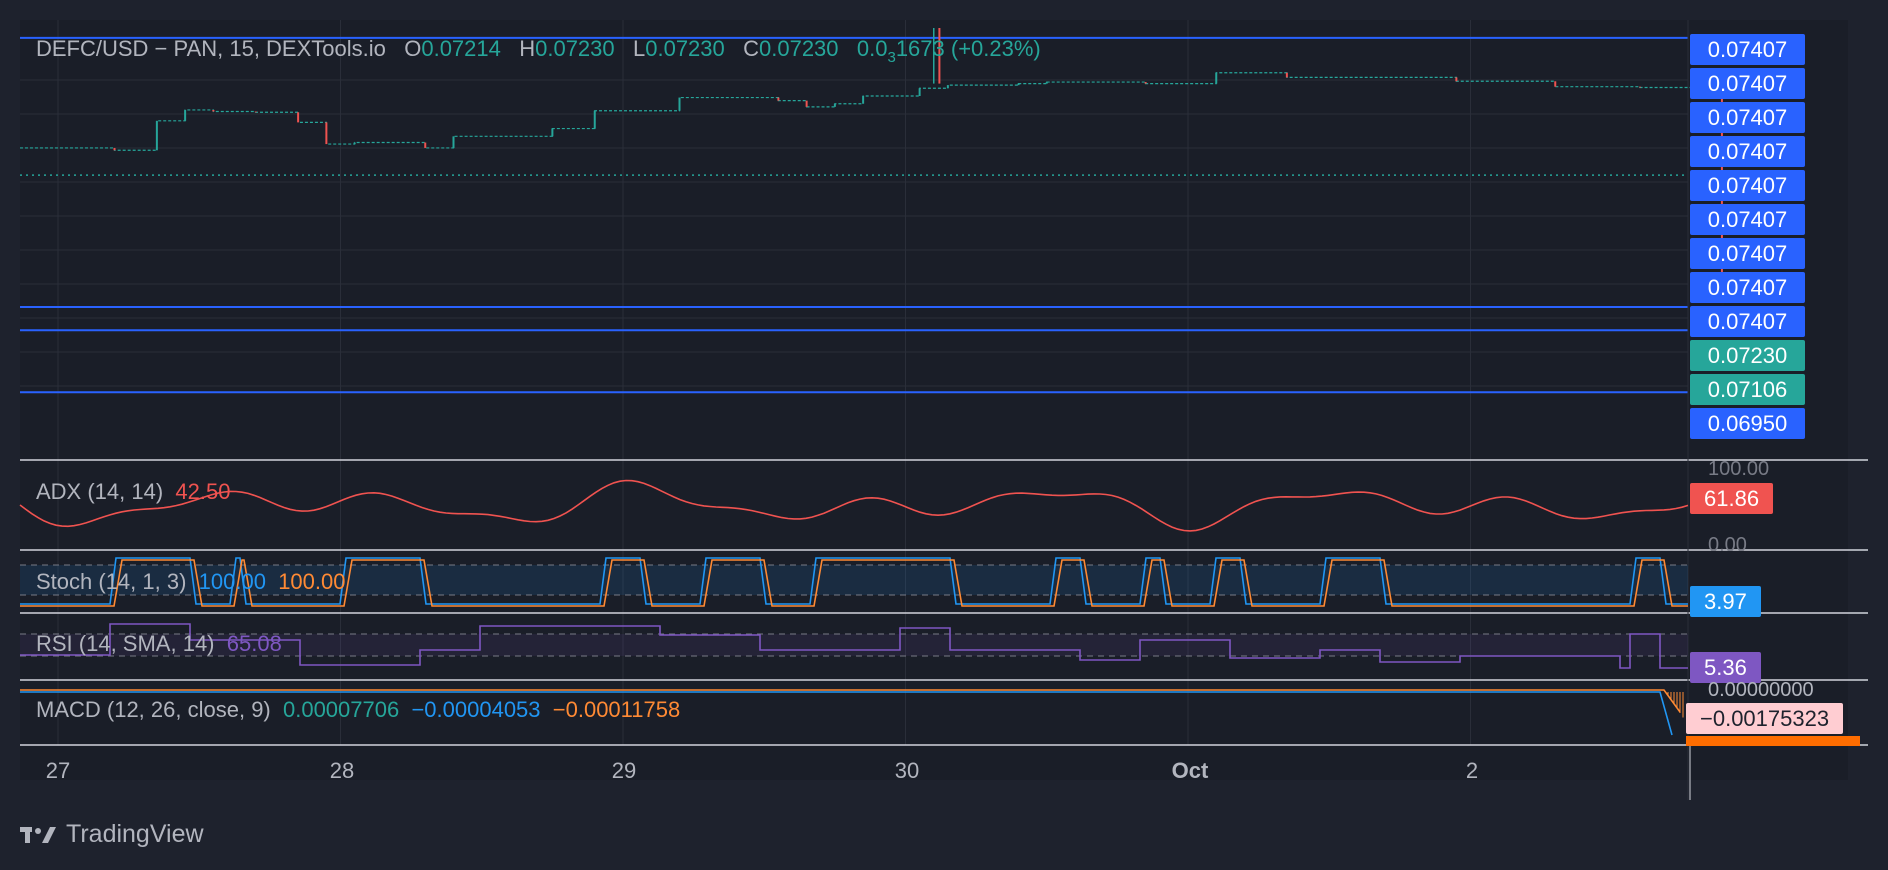 The width and height of the screenshot is (1888, 870). Describe the element at coordinates (527, 48) in the screenshot. I see `high-label: H` at that location.